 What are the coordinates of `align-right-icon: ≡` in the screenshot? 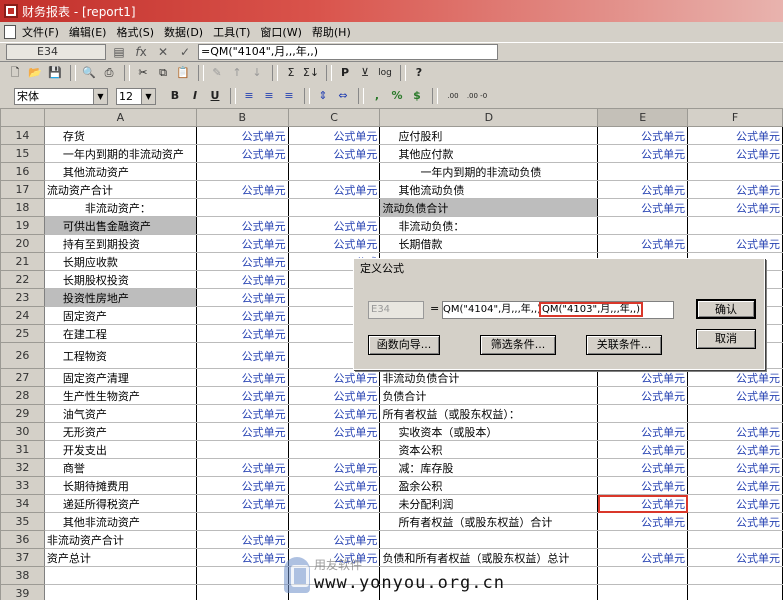 It's located at (289, 96).